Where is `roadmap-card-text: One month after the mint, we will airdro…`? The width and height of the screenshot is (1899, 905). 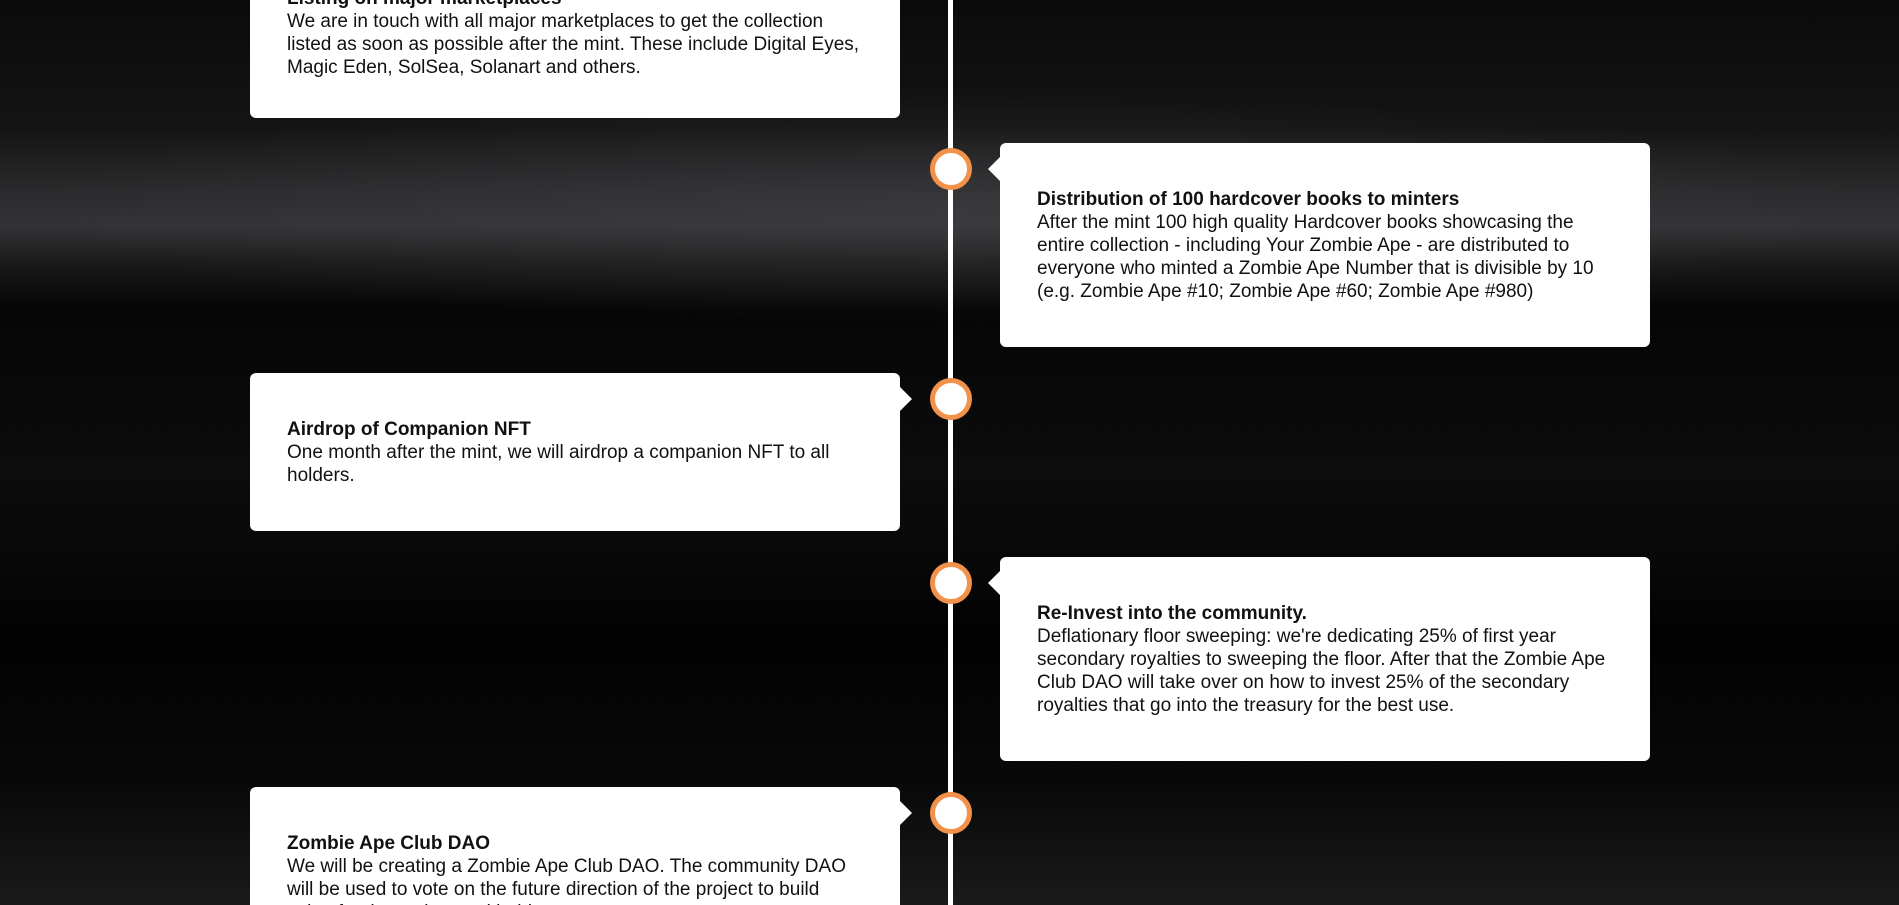
roadmap-card-text: One month after the mint, we will airdro… is located at coordinates (558, 464).